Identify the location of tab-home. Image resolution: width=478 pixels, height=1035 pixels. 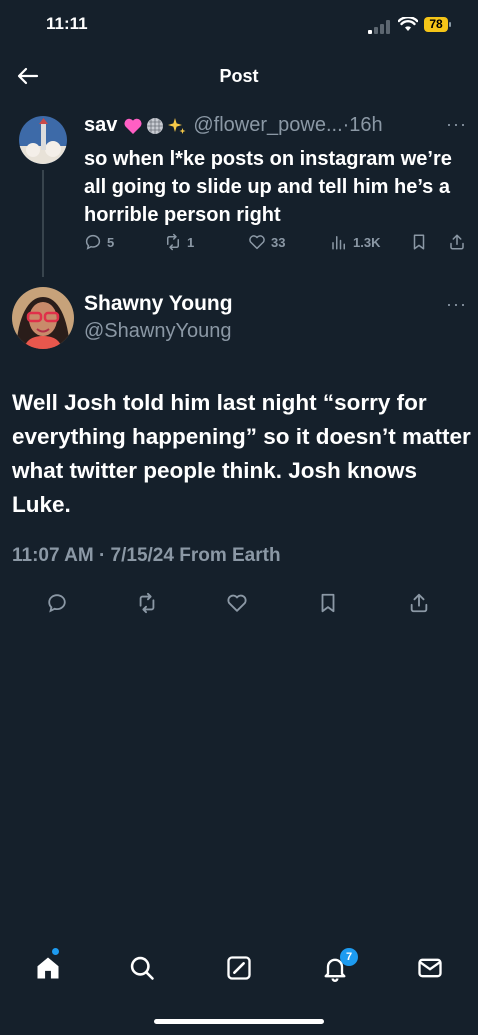
(48, 968).